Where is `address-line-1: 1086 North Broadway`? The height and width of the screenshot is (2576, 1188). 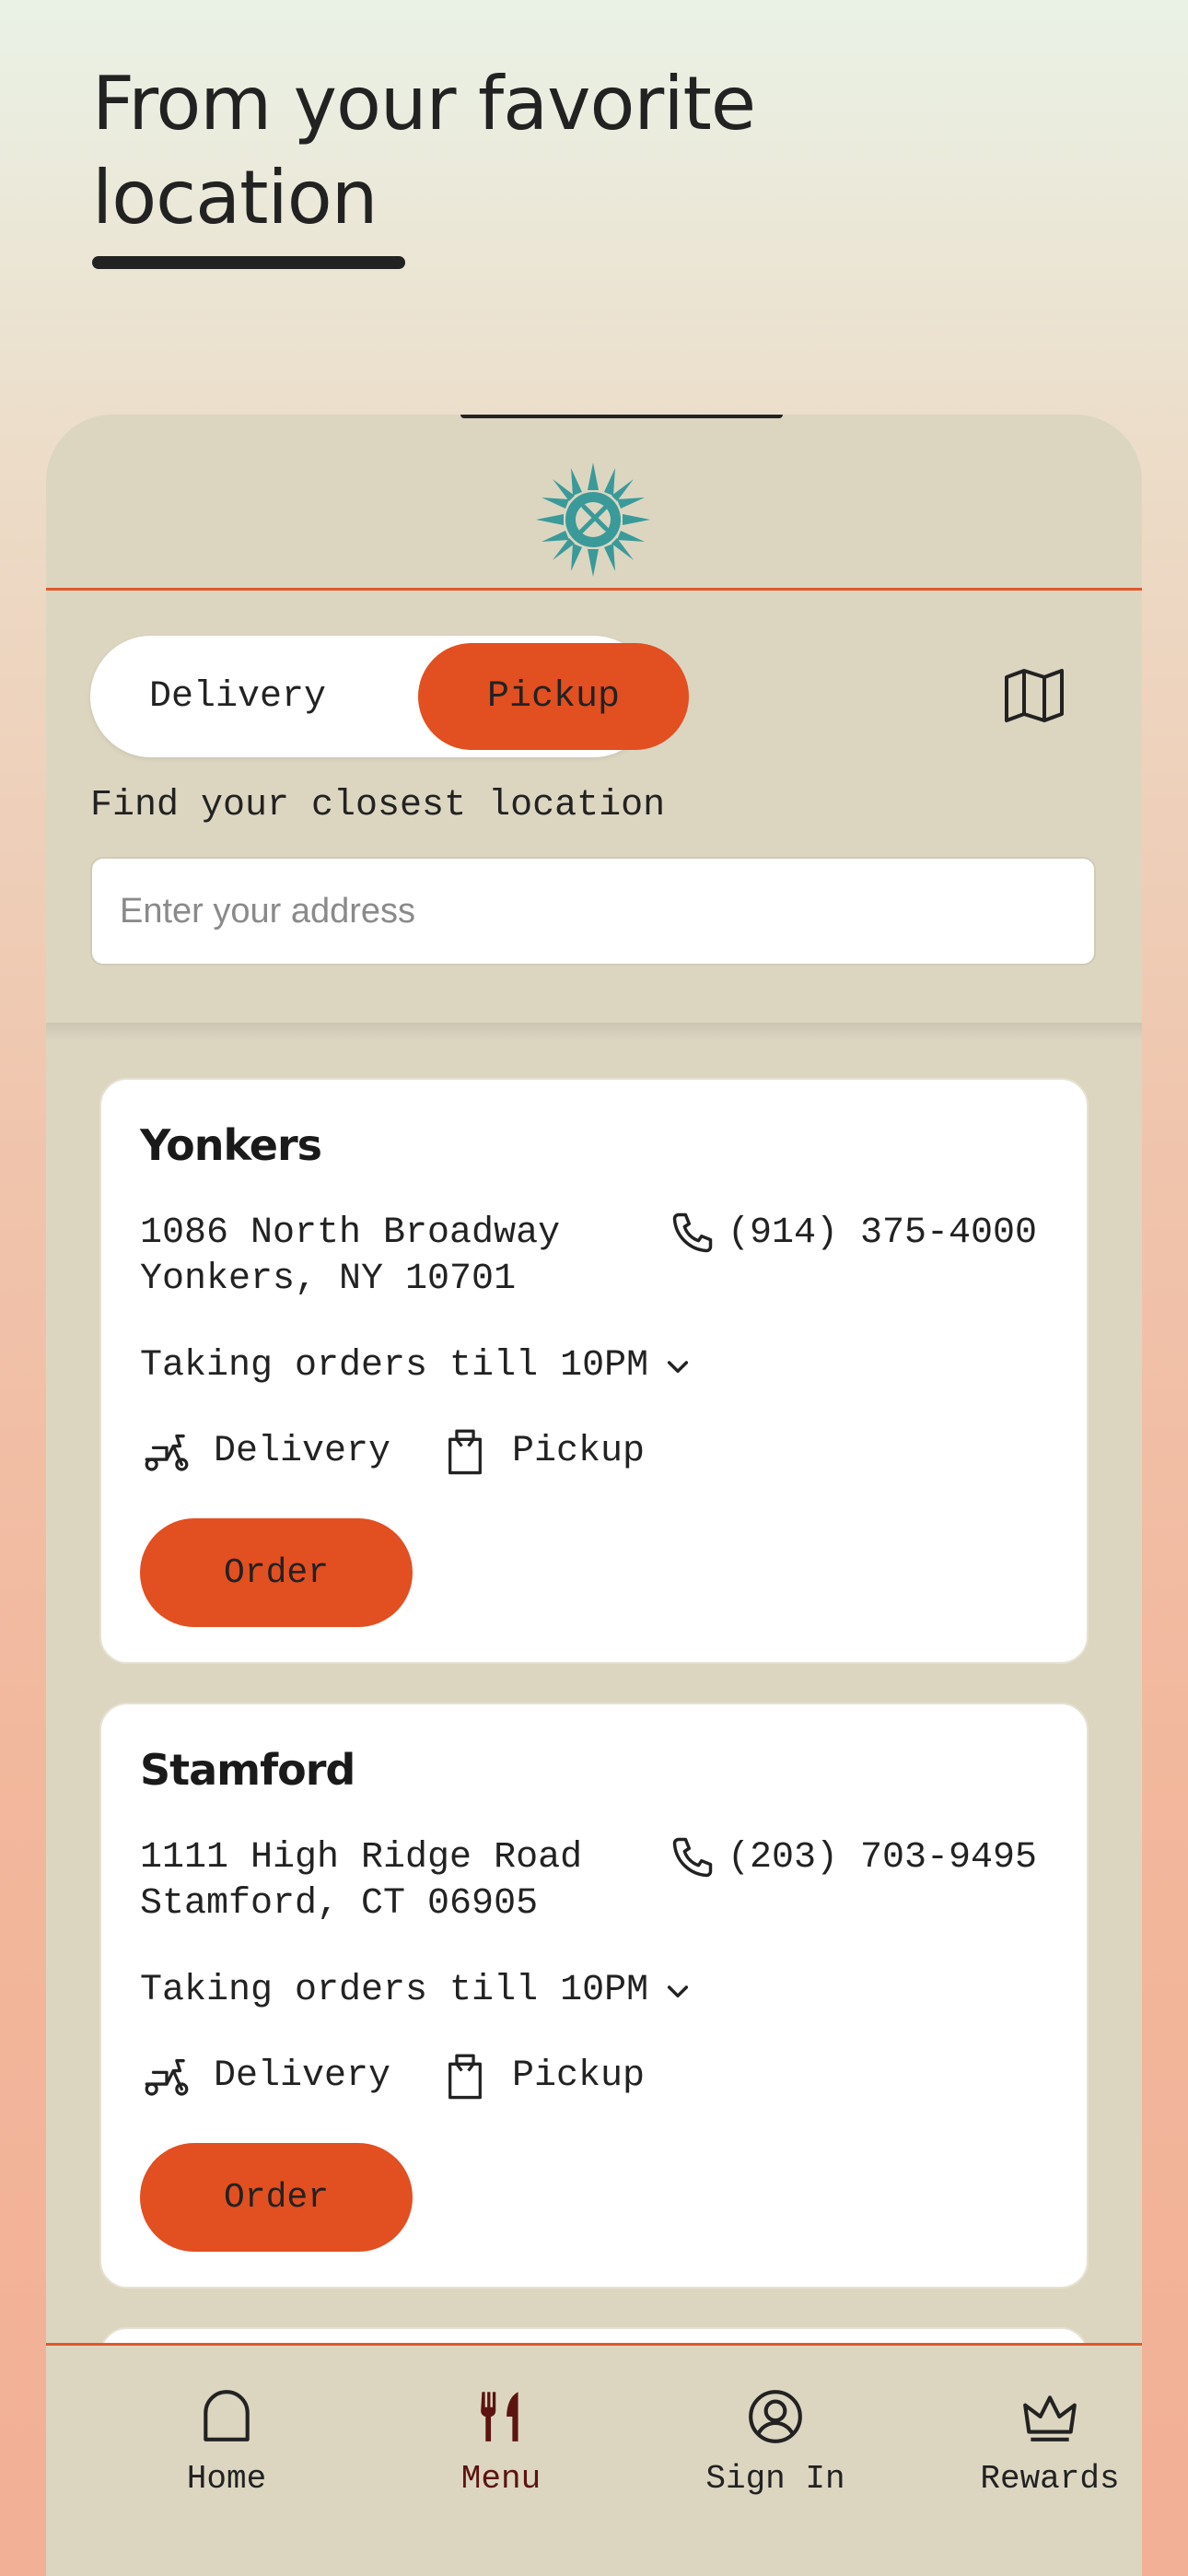 address-line-1: 1086 North Broadway is located at coordinates (350, 1233).